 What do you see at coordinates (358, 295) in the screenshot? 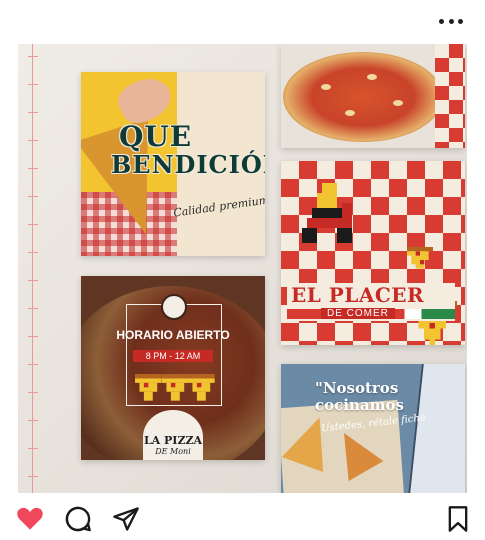
I see `headline-el-placer: EL PLACER` at bounding box center [358, 295].